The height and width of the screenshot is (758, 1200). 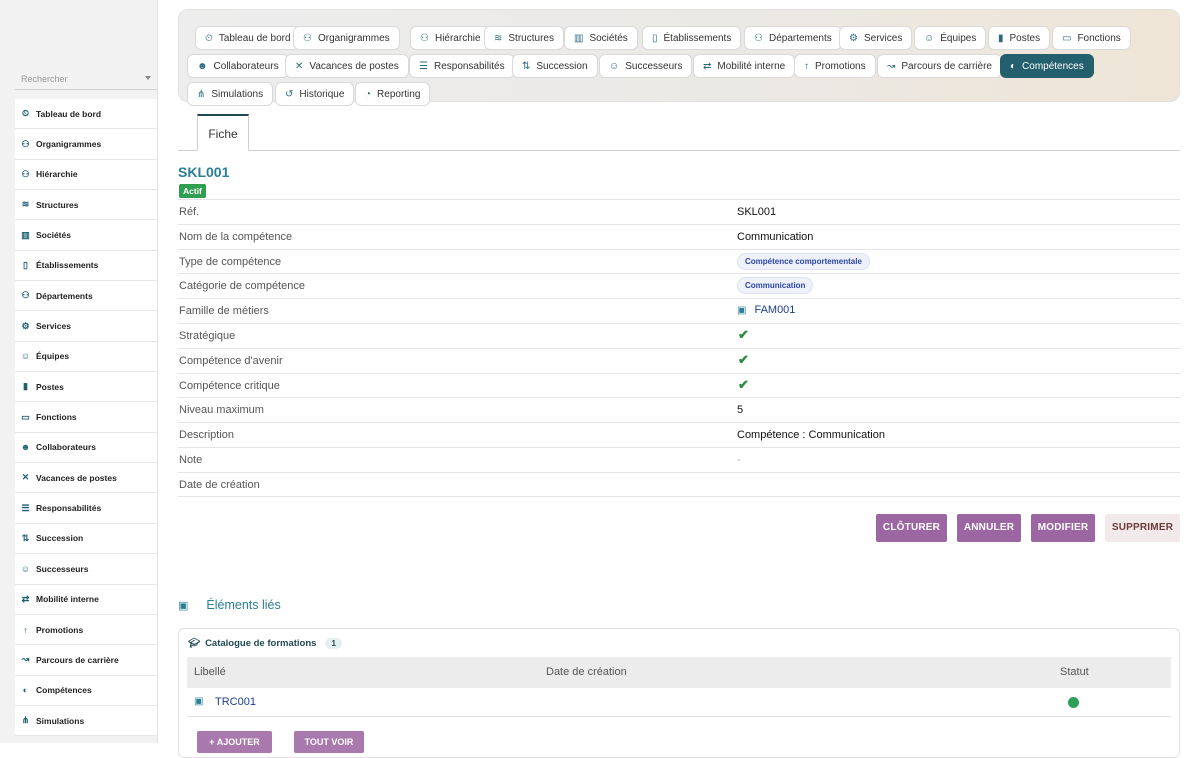 I want to click on nav-pill-services: ⚙ Services, so click(x=876, y=38).